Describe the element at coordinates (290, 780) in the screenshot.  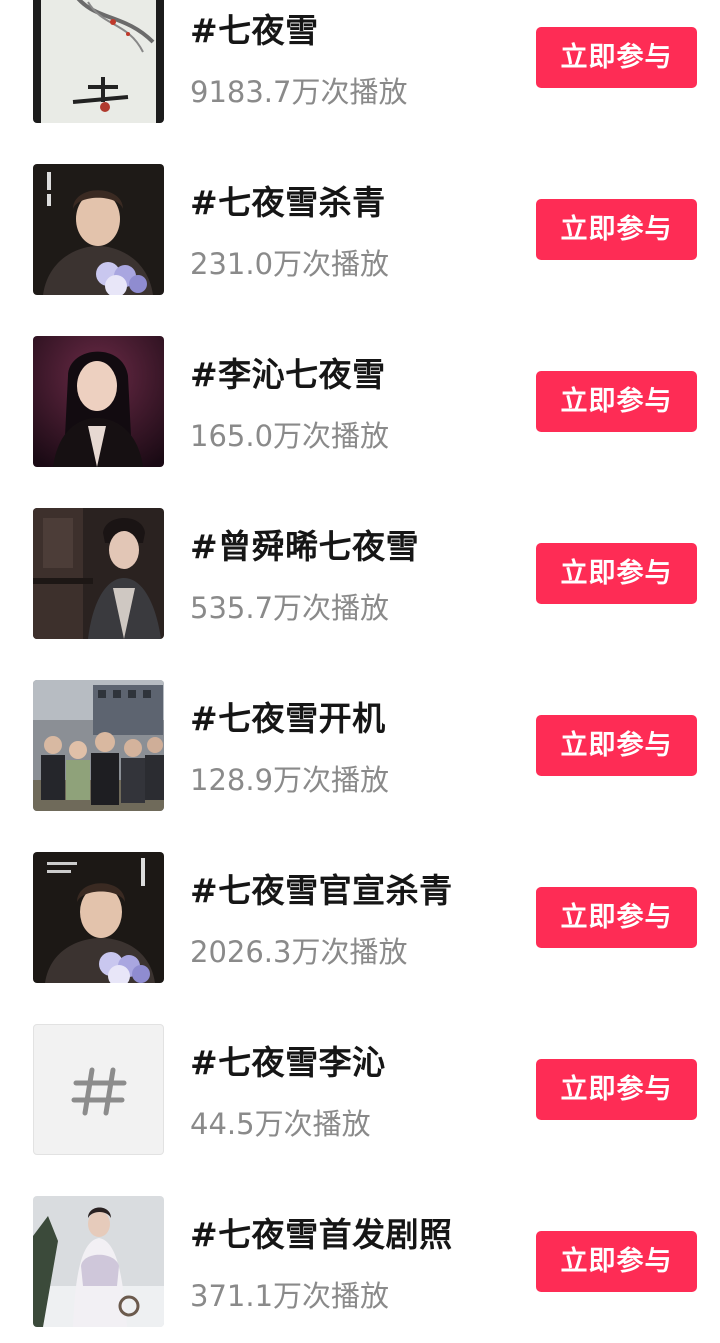
I see `play-count: 128.9万次播放` at that location.